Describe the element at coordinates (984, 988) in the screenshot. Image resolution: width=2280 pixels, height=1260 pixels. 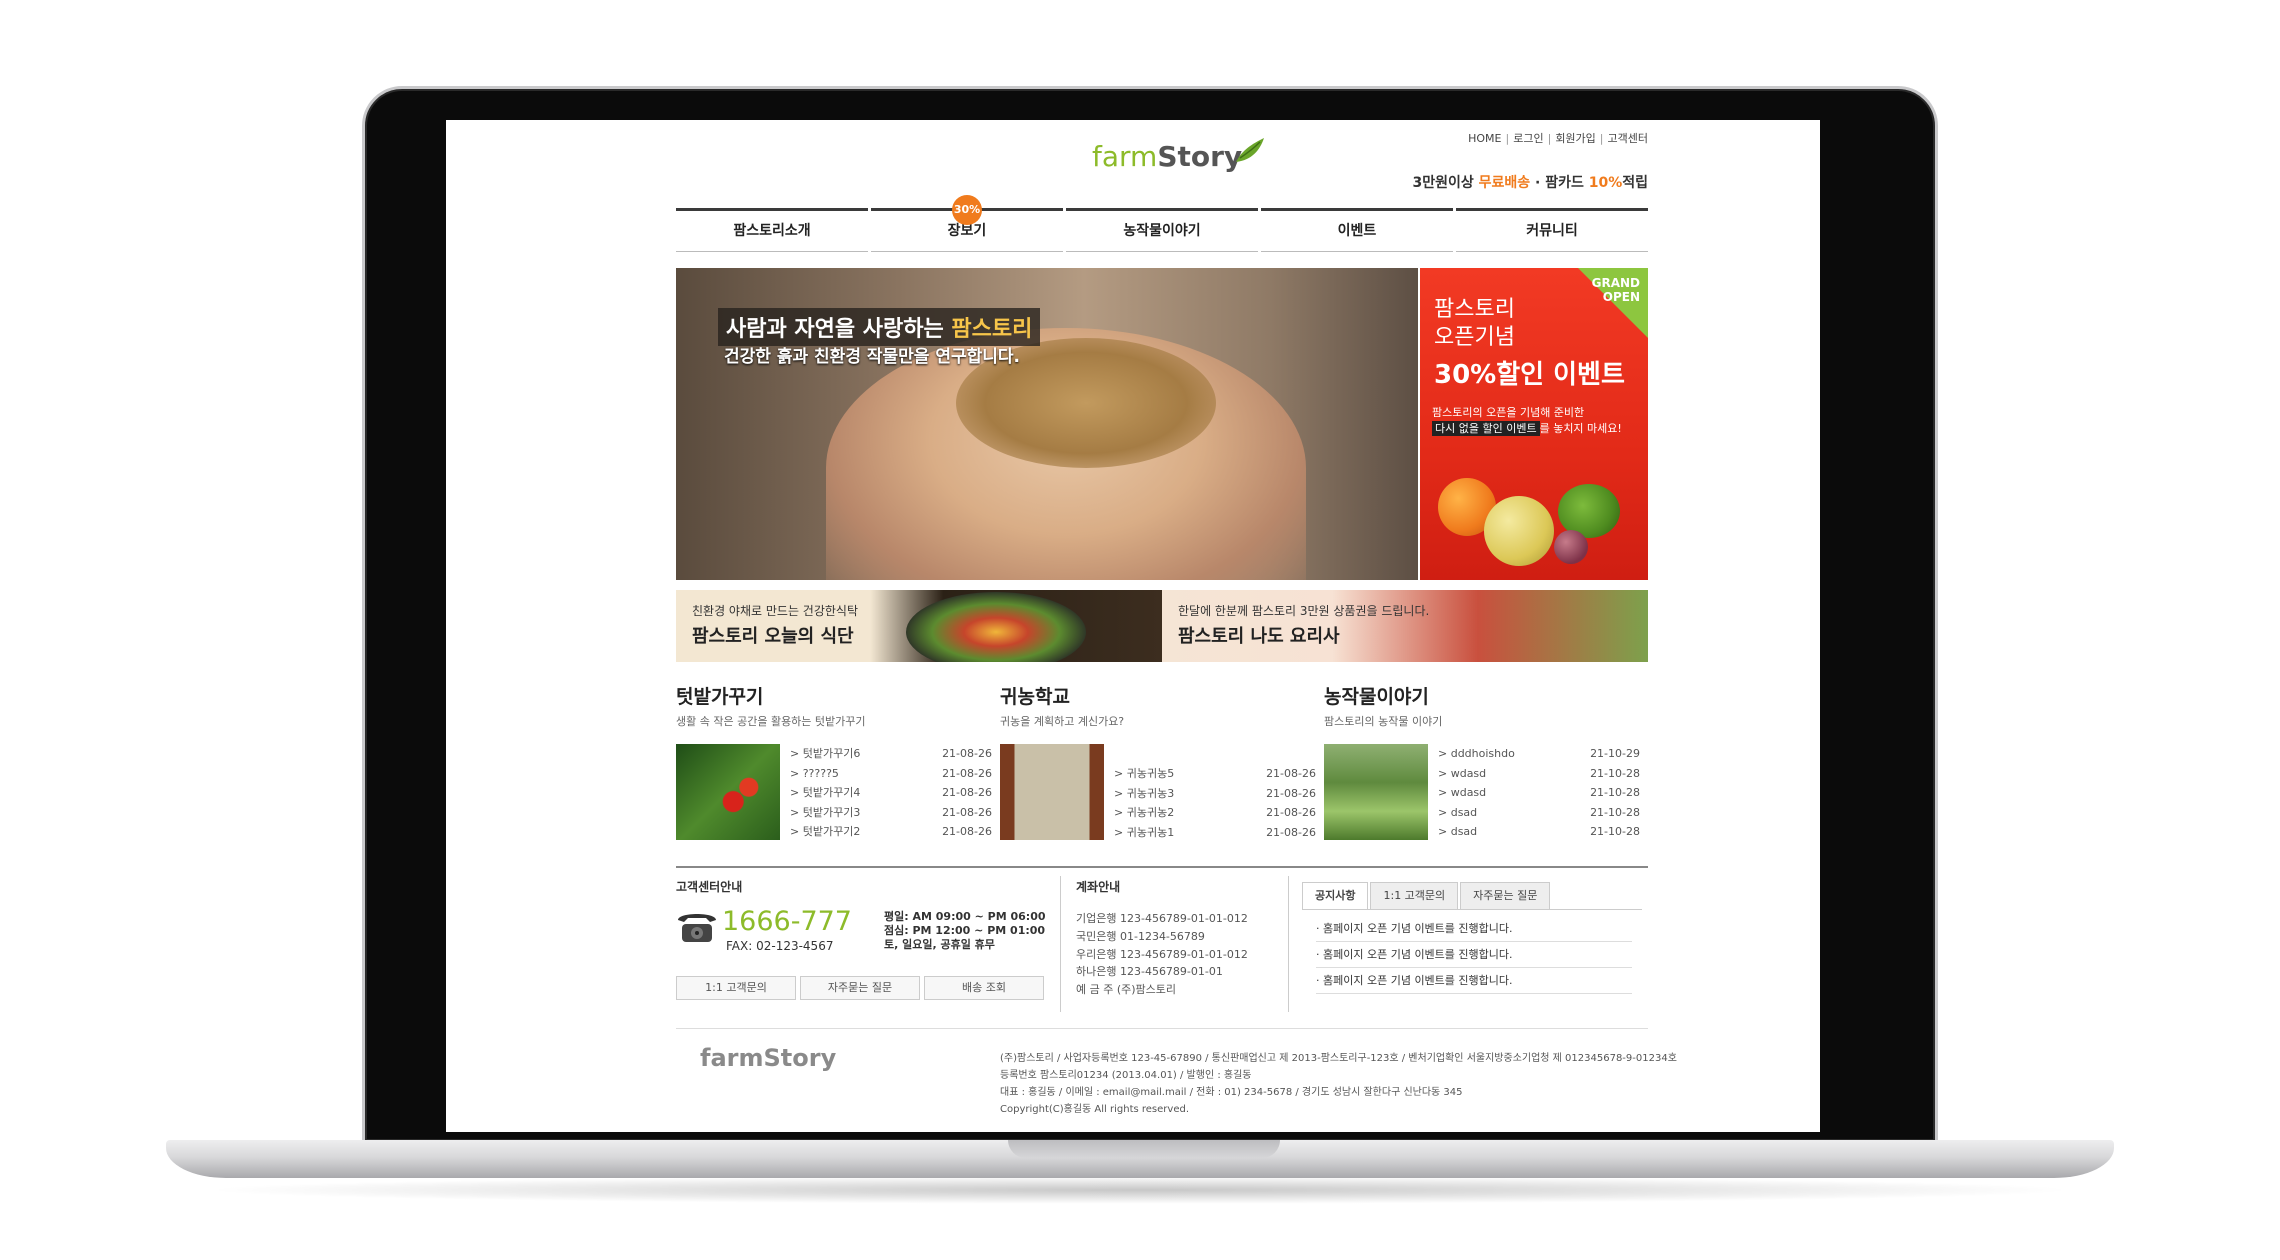
I see `delivery-button: 배송 조회` at that location.